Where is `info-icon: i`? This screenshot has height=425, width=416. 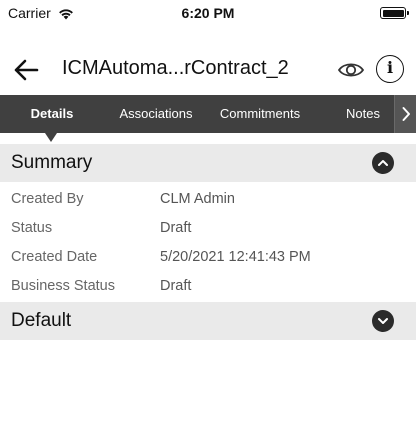 info-icon: i is located at coordinates (390, 69).